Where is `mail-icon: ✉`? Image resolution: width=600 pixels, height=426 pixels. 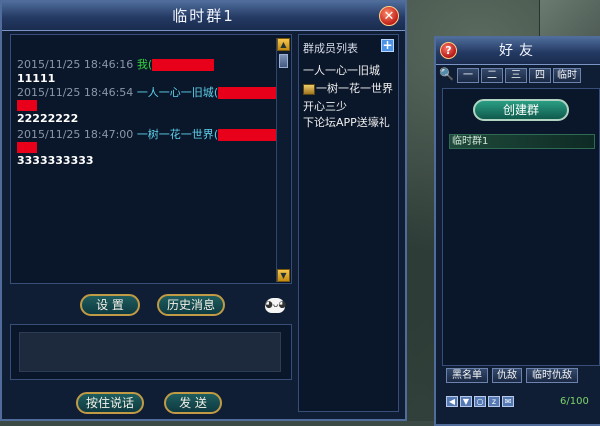
mail-icon: ✉ is located at coordinates (508, 401).